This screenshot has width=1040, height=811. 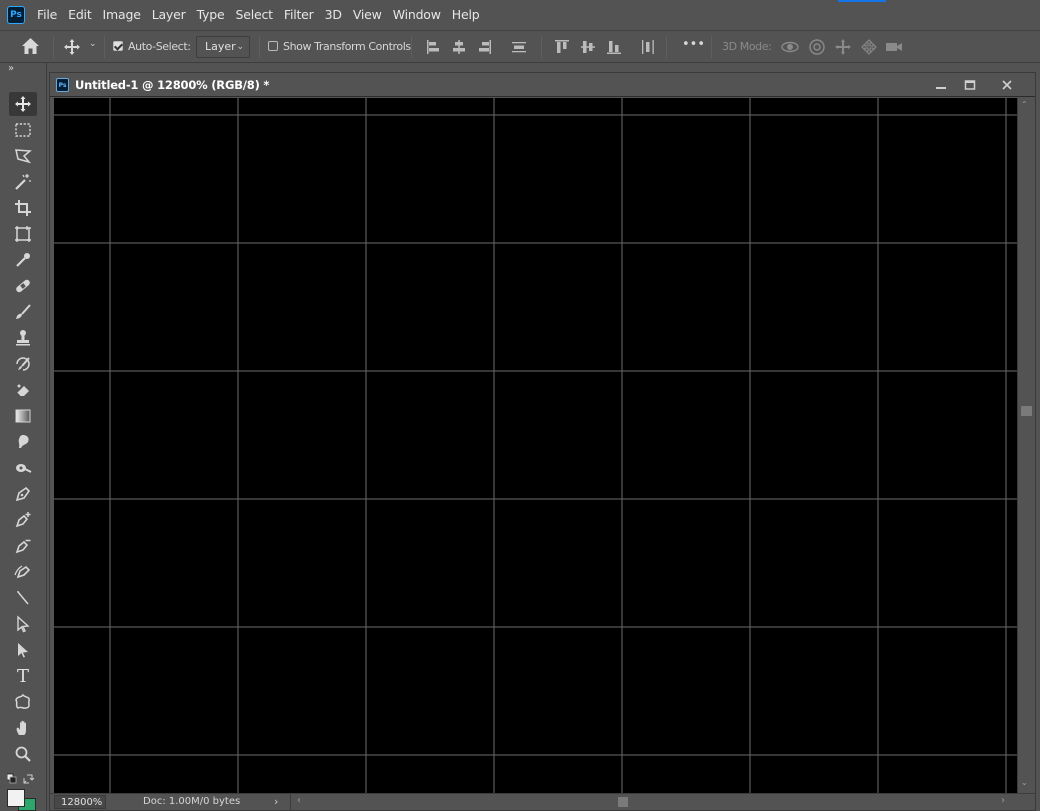 I want to click on window-accent-bar, so click(x=862, y=1).